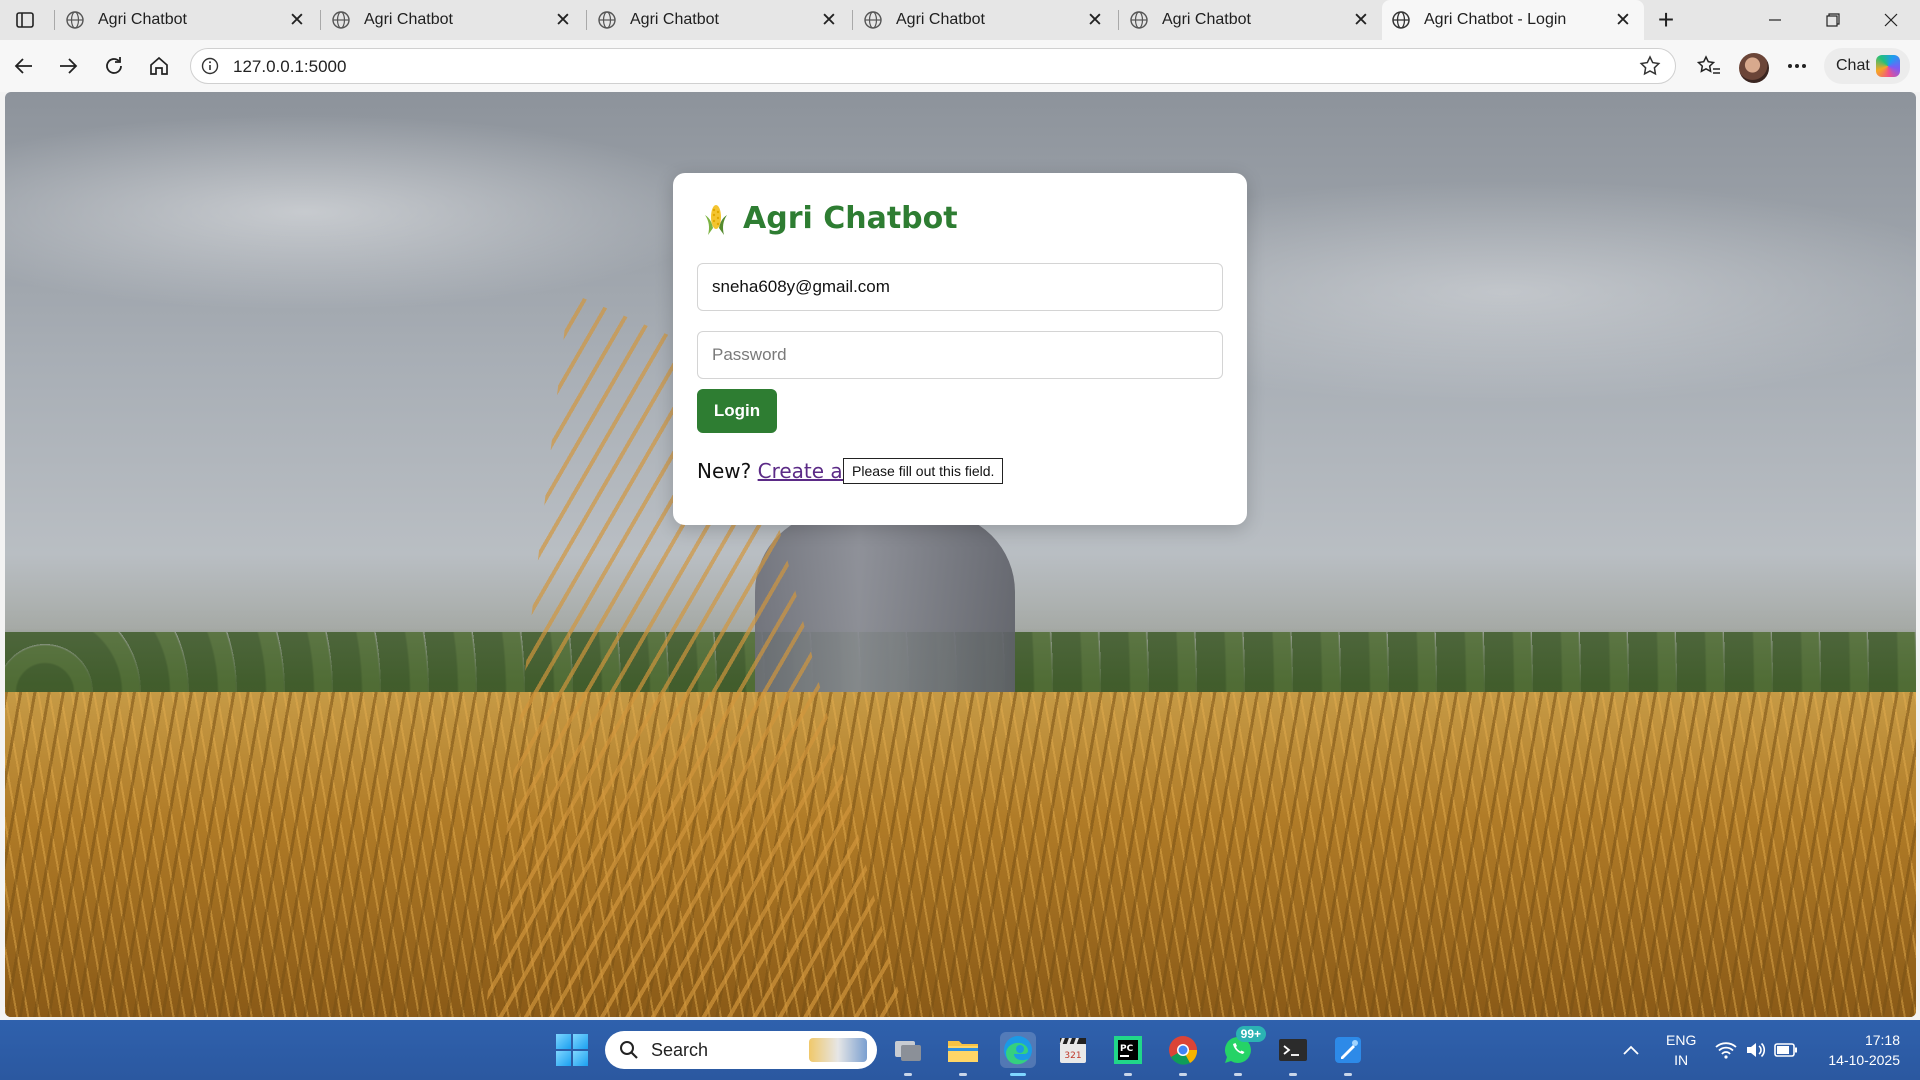 This screenshot has height=1080, width=1920. What do you see at coordinates (1650, 66) in the screenshot?
I see `favorite-star-icon` at bounding box center [1650, 66].